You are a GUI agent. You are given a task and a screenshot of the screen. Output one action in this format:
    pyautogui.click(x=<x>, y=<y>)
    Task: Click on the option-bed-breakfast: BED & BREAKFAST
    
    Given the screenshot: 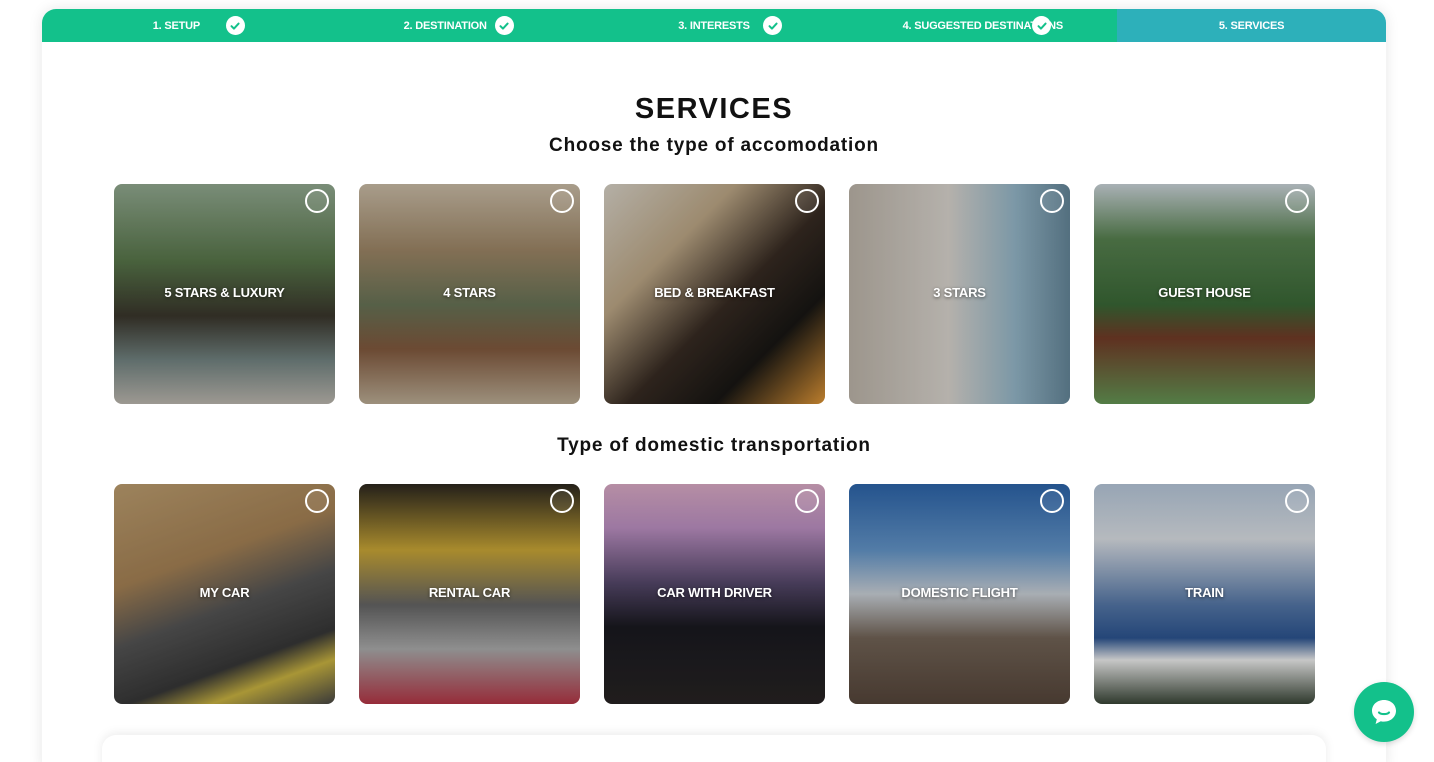 What is the action you would take?
    pyautogui.click(x=714, y=294)
    